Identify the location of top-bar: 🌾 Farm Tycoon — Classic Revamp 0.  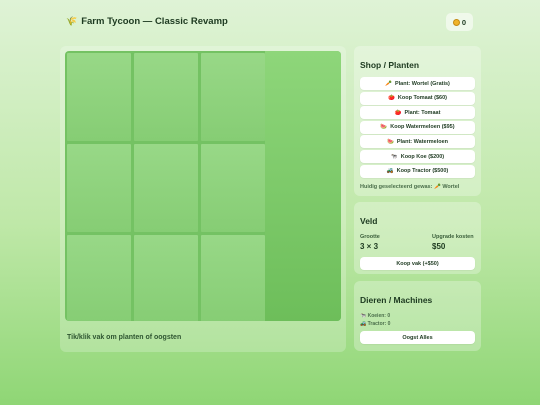
(270, 22).